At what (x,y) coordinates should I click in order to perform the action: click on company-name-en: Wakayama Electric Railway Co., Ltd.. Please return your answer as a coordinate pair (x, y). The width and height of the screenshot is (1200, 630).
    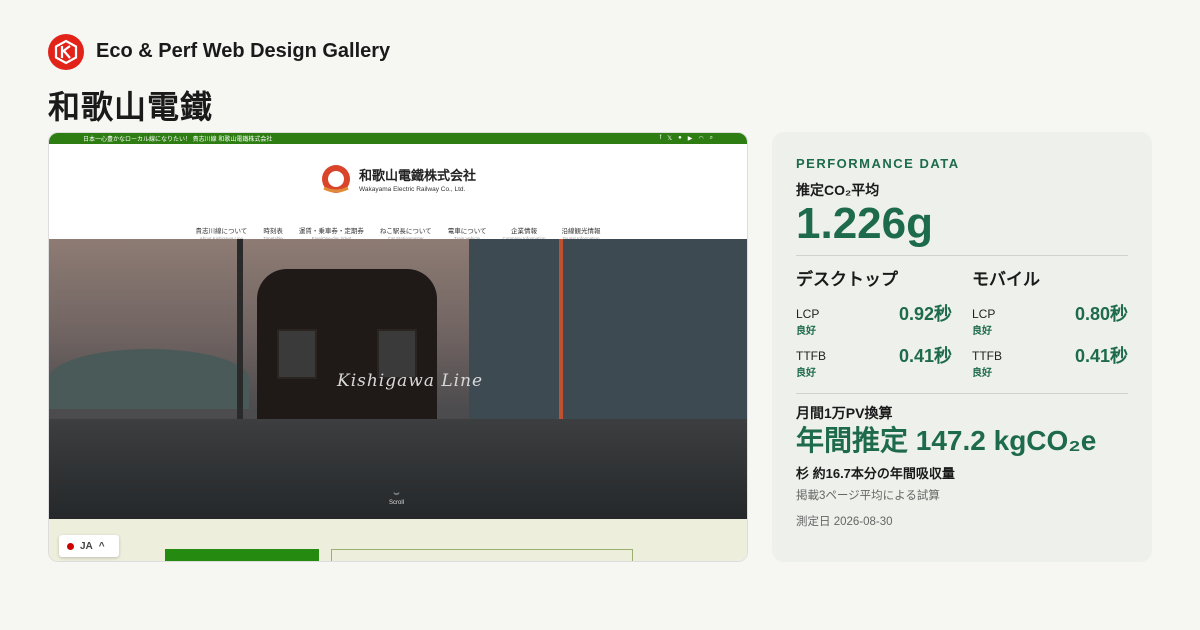
    Looking at the image, I should click on (412, 189).